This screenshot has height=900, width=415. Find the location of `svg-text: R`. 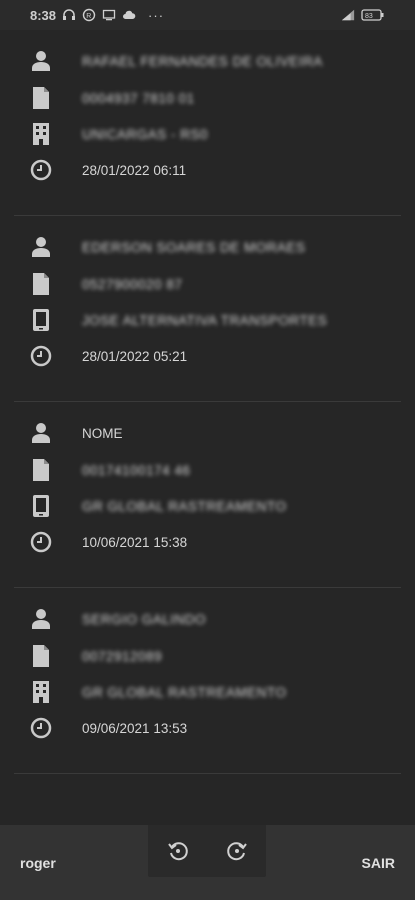

svg-text: R is located at coordinates (88, 16).